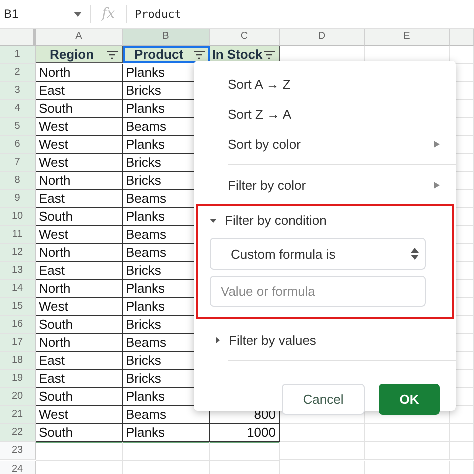 This screenshot has width=474, height=474. I want to click on row-number: 20, so click(18, 397).